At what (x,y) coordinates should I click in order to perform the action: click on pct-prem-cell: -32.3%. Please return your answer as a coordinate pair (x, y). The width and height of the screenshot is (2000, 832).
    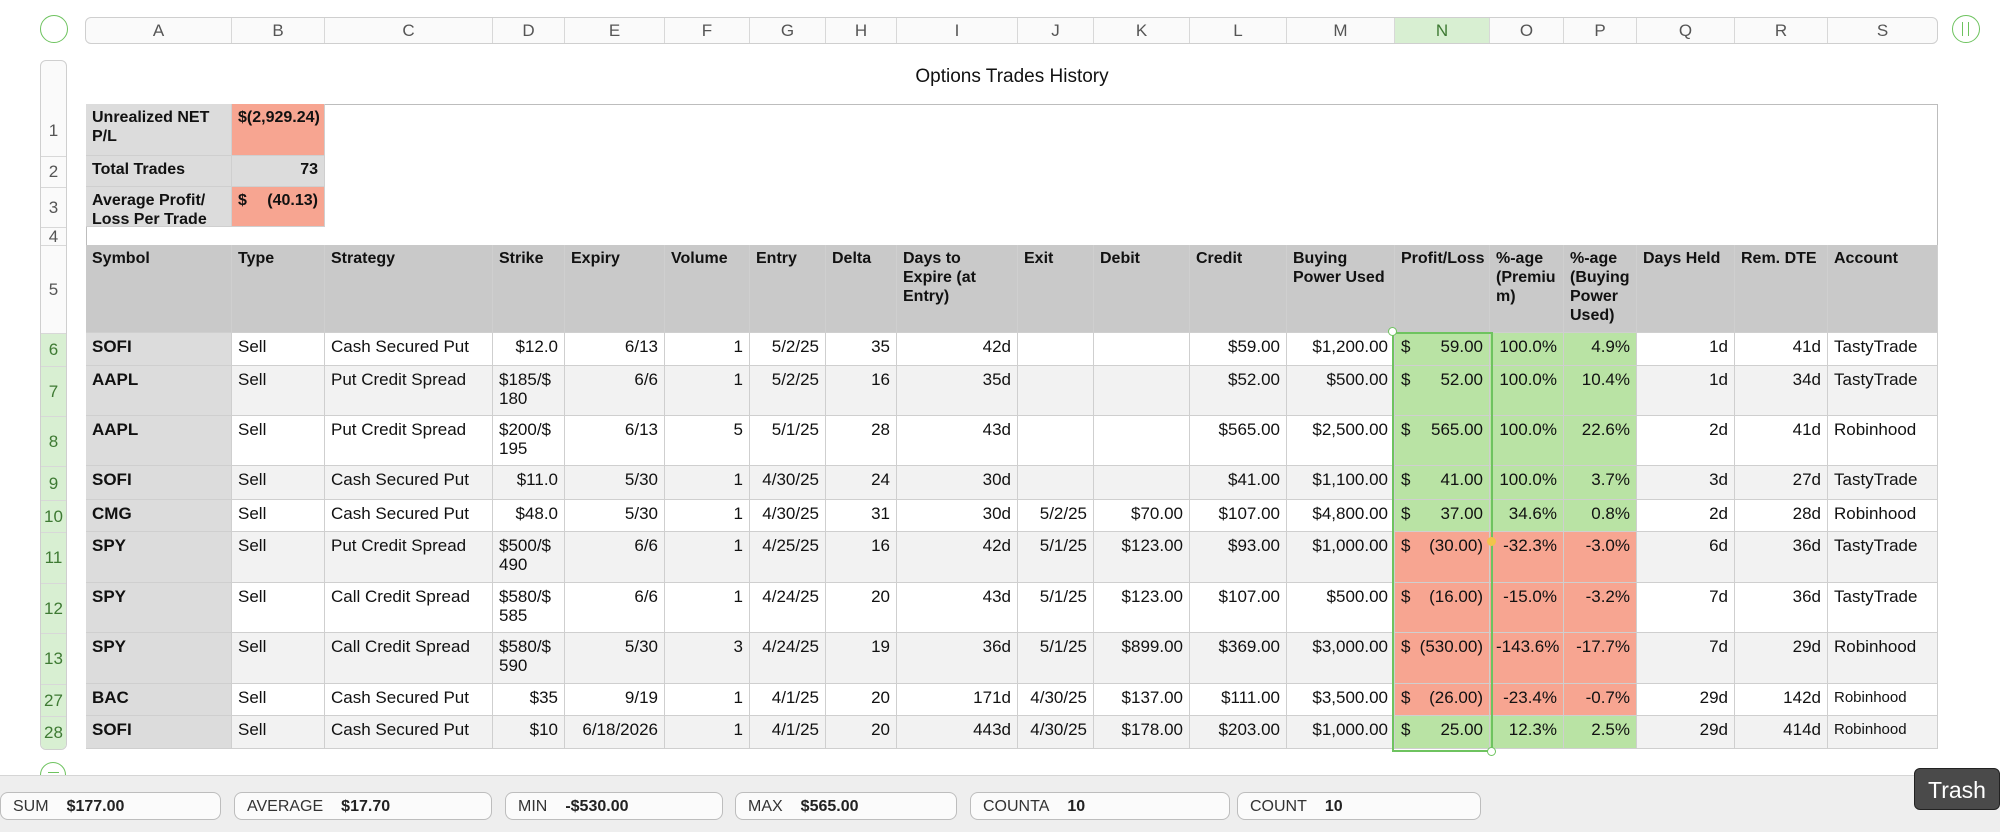
    Looking at the image, I should click on (1527, 557).